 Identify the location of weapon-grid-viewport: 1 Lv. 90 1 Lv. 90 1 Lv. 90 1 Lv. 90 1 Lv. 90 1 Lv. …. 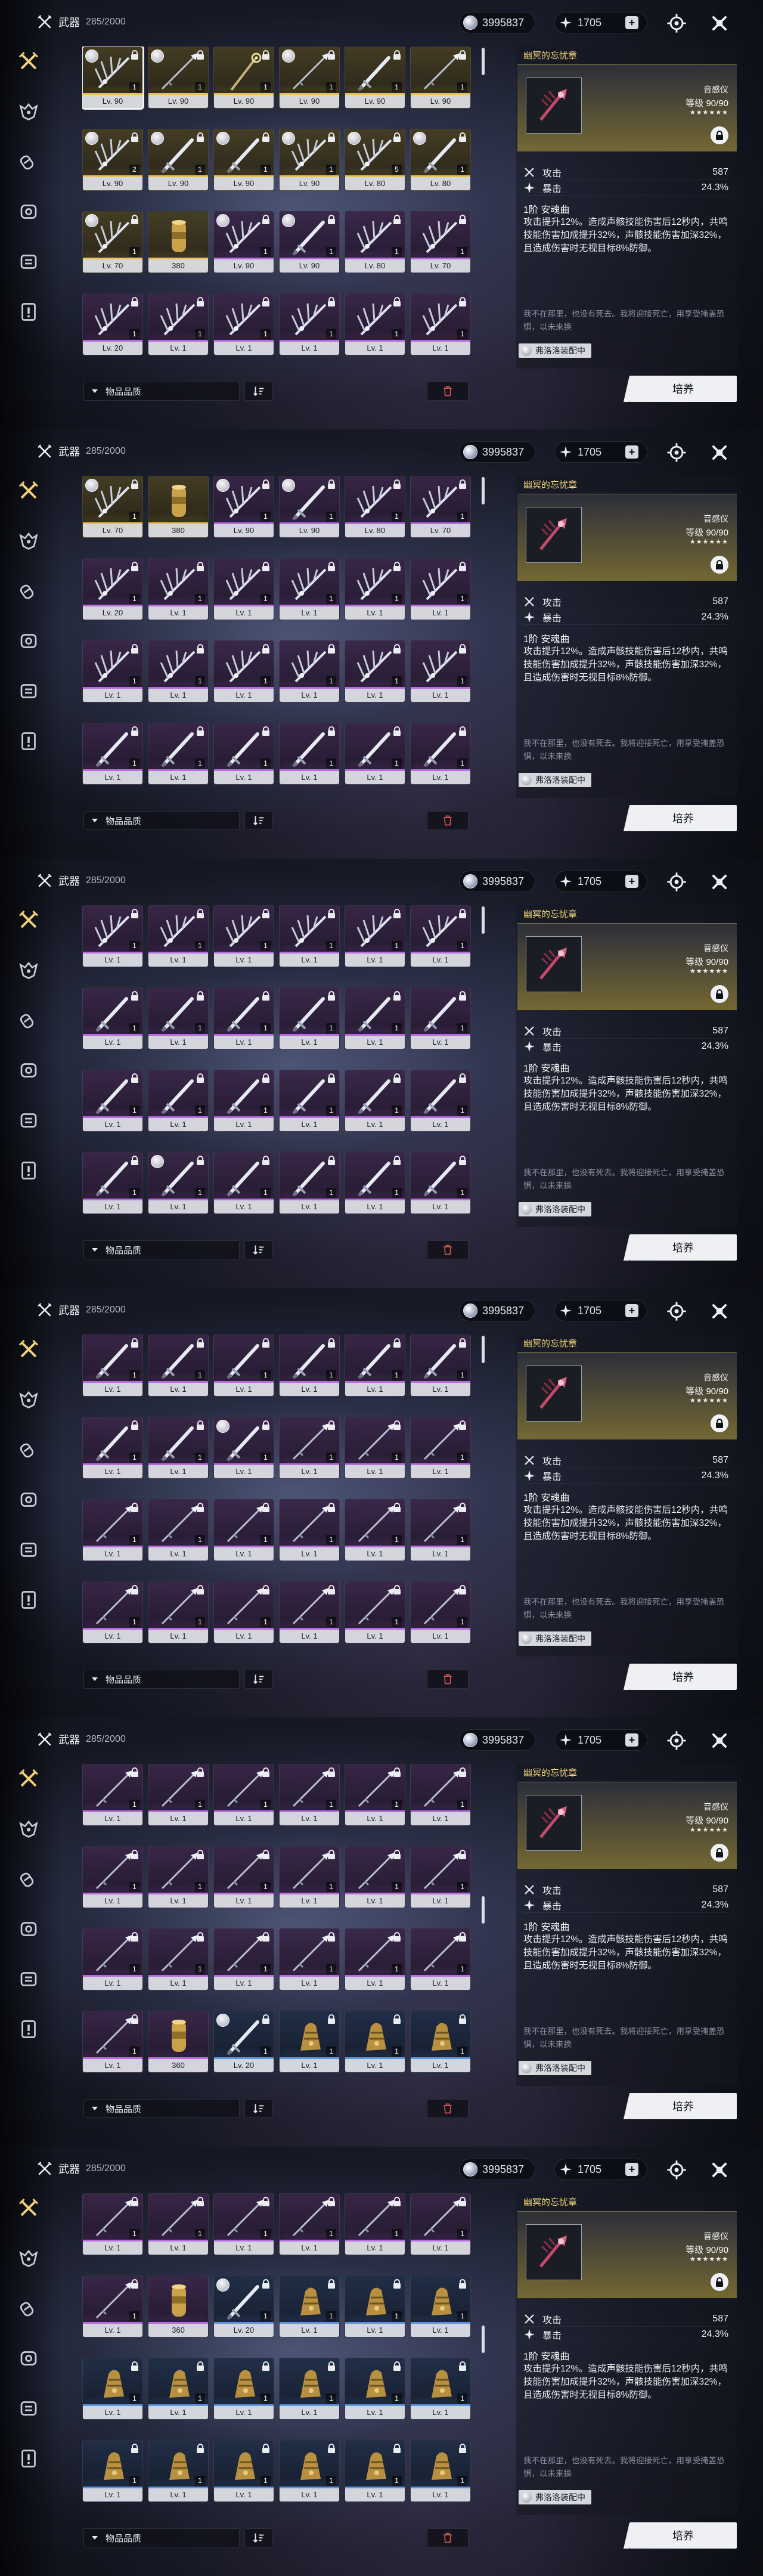
(279, 208).